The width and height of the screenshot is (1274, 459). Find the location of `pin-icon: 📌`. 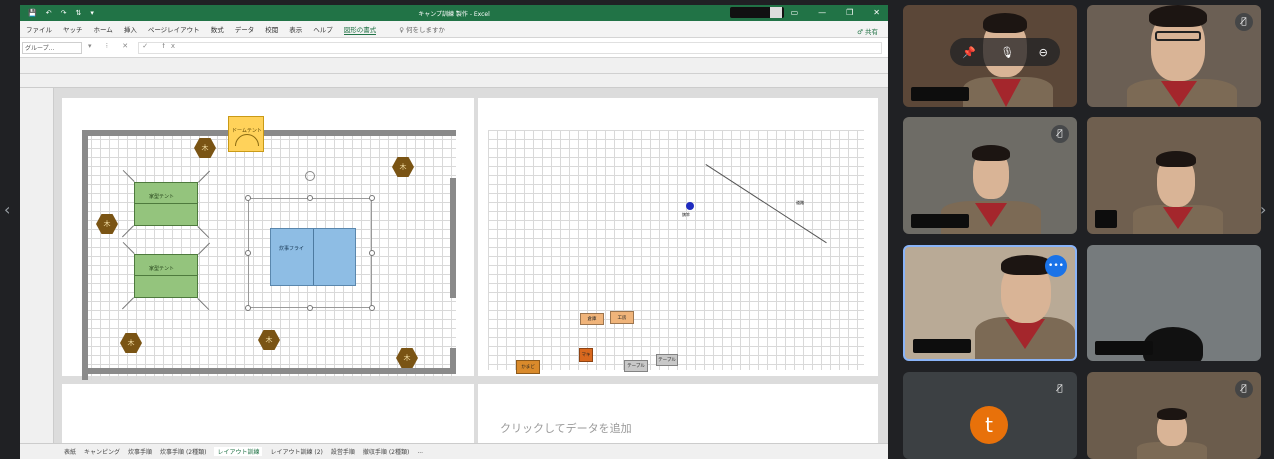

pin-icon: 📌 is located at coordinates (969, 52).